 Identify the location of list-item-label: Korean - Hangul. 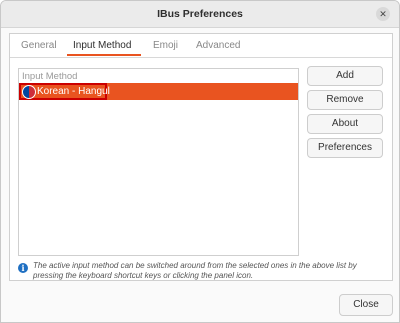
(73, 91).